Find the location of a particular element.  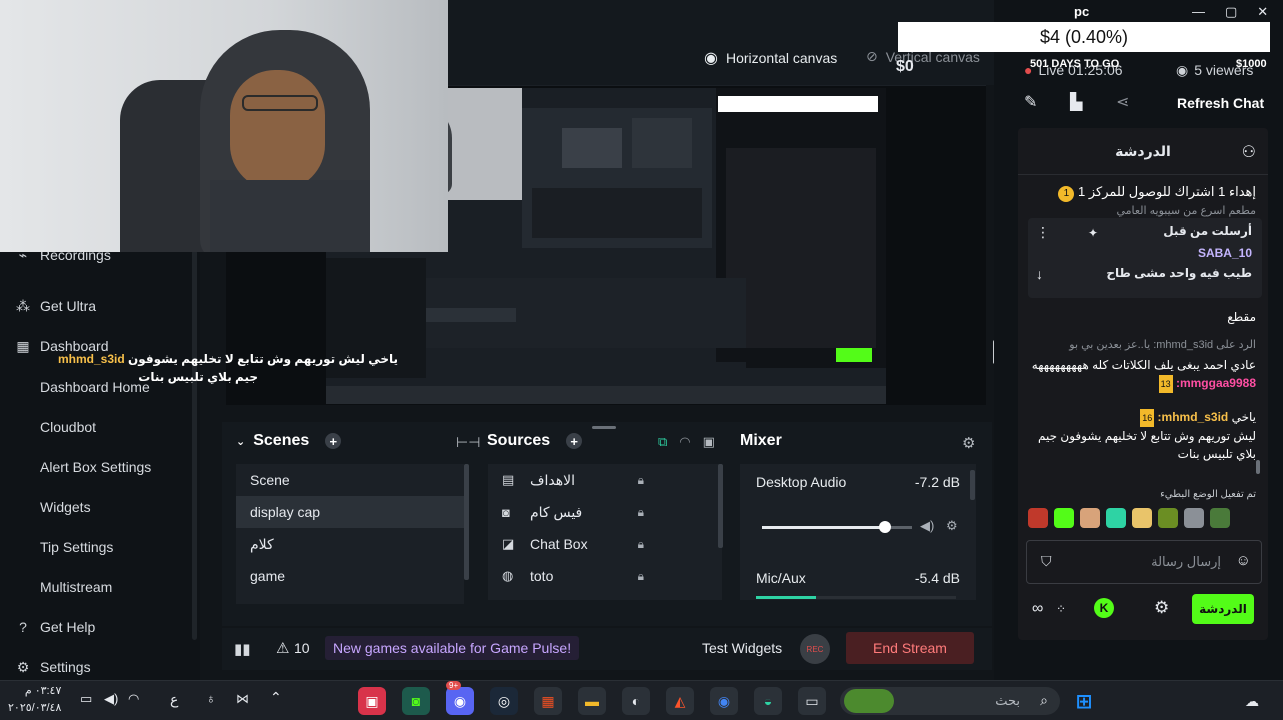

widget-icon: ▙ is located at coordinates (1076, 102).